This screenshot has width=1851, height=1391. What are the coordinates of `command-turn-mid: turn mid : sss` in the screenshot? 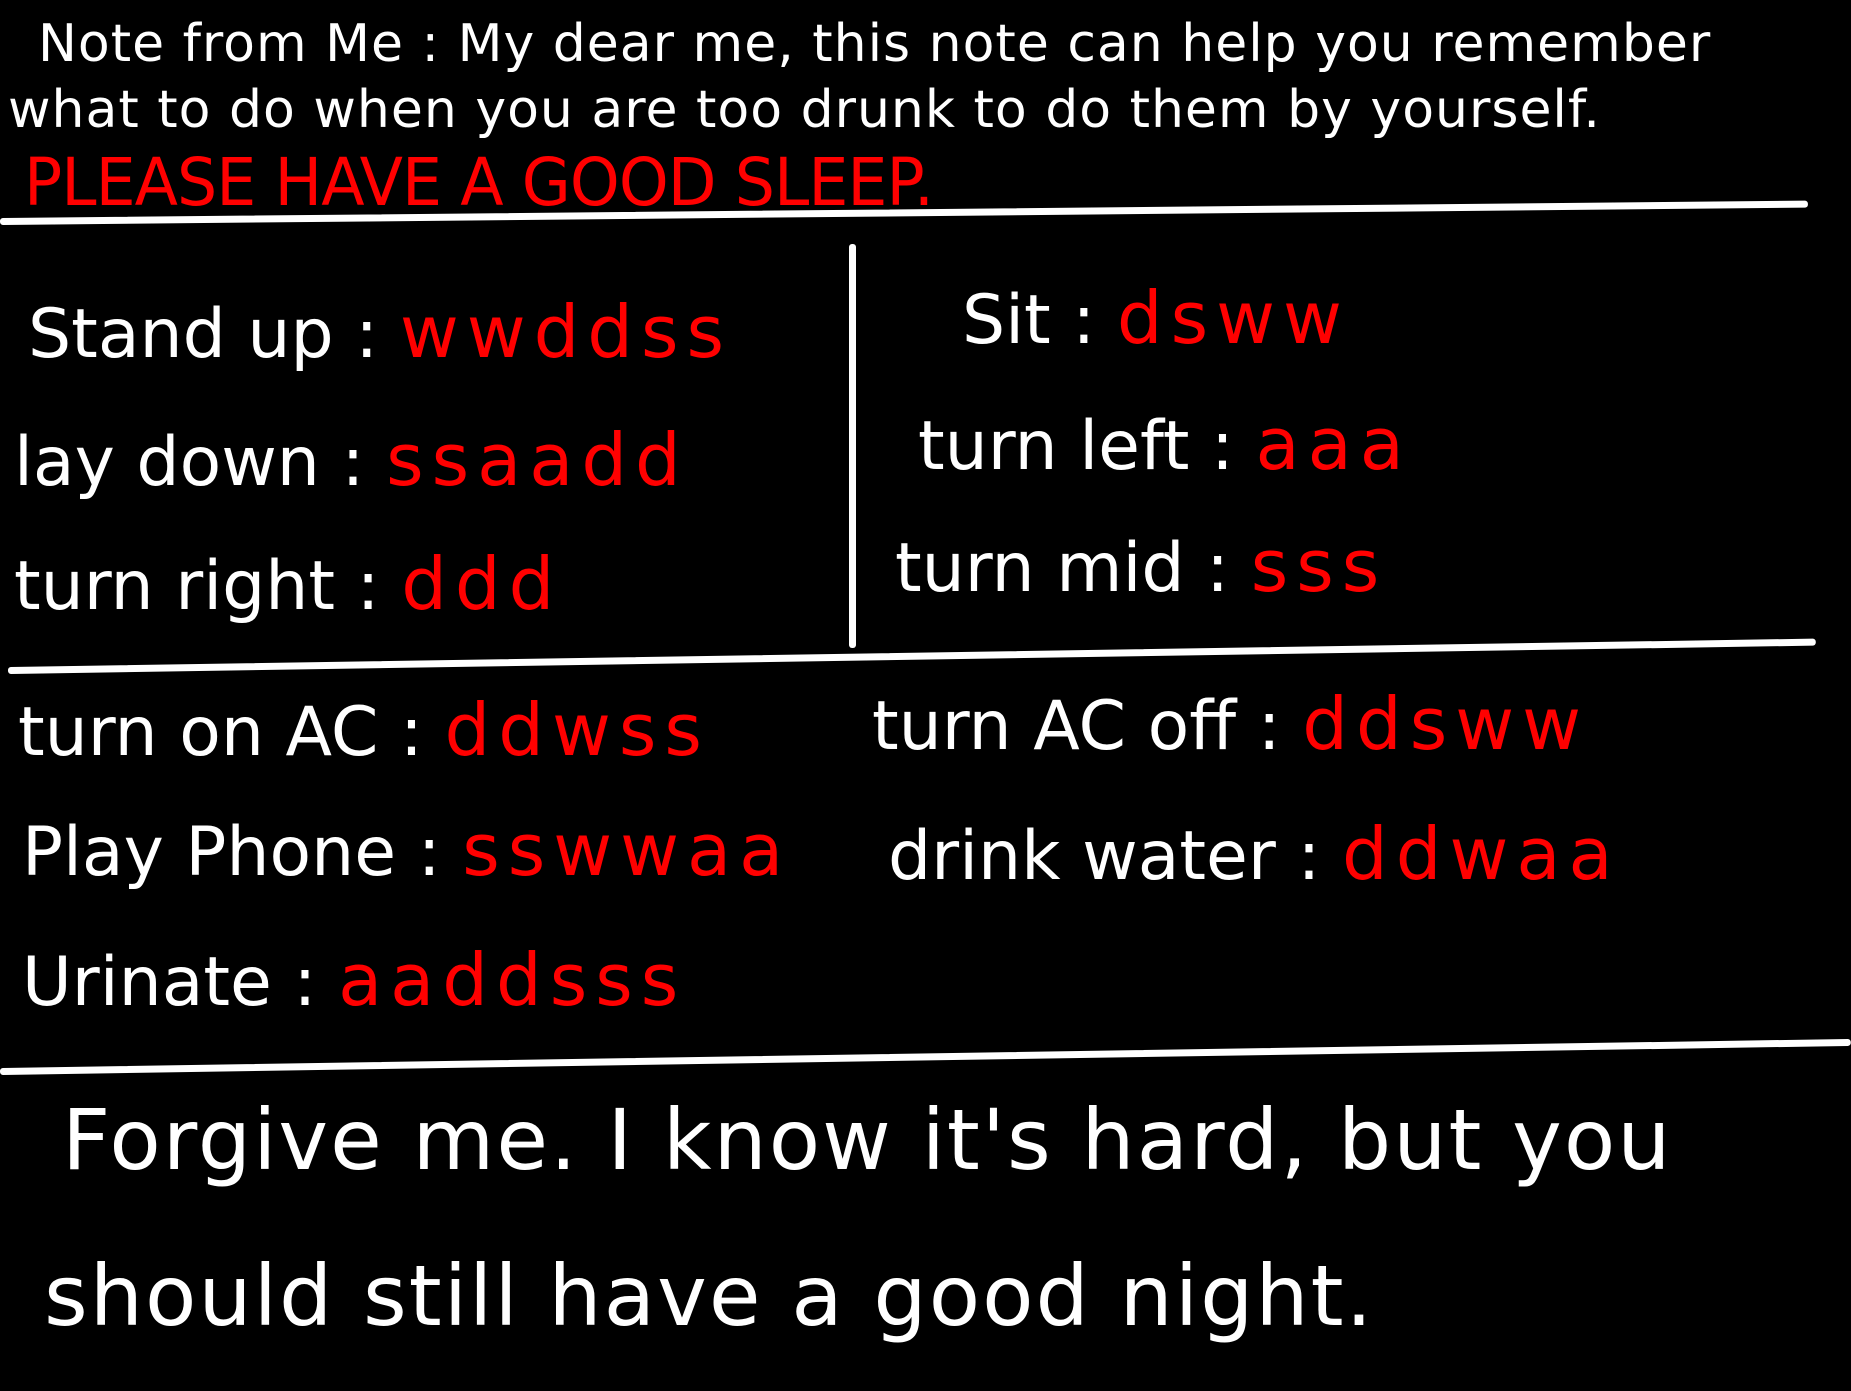 It's located at (1141, 566).